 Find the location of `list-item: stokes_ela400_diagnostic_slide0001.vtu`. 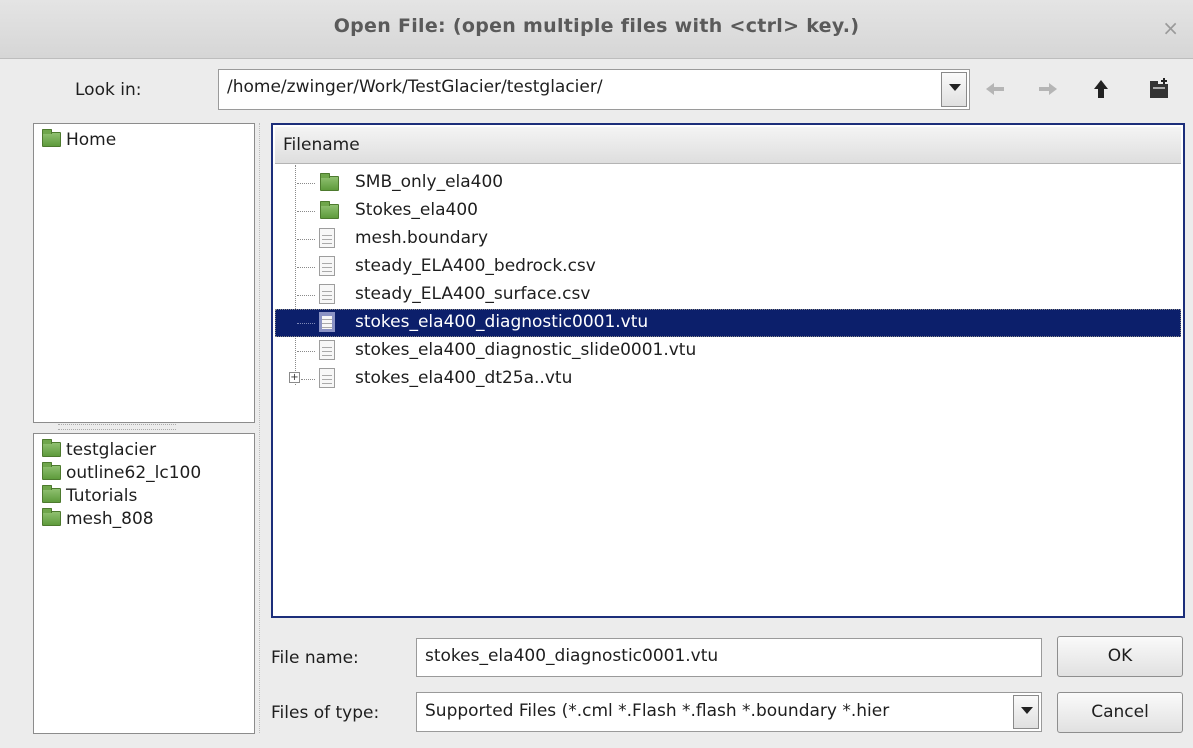

list-item: stokes_ela400_diagnostic_slide0001.vtu is located at coordinates (728, 351).